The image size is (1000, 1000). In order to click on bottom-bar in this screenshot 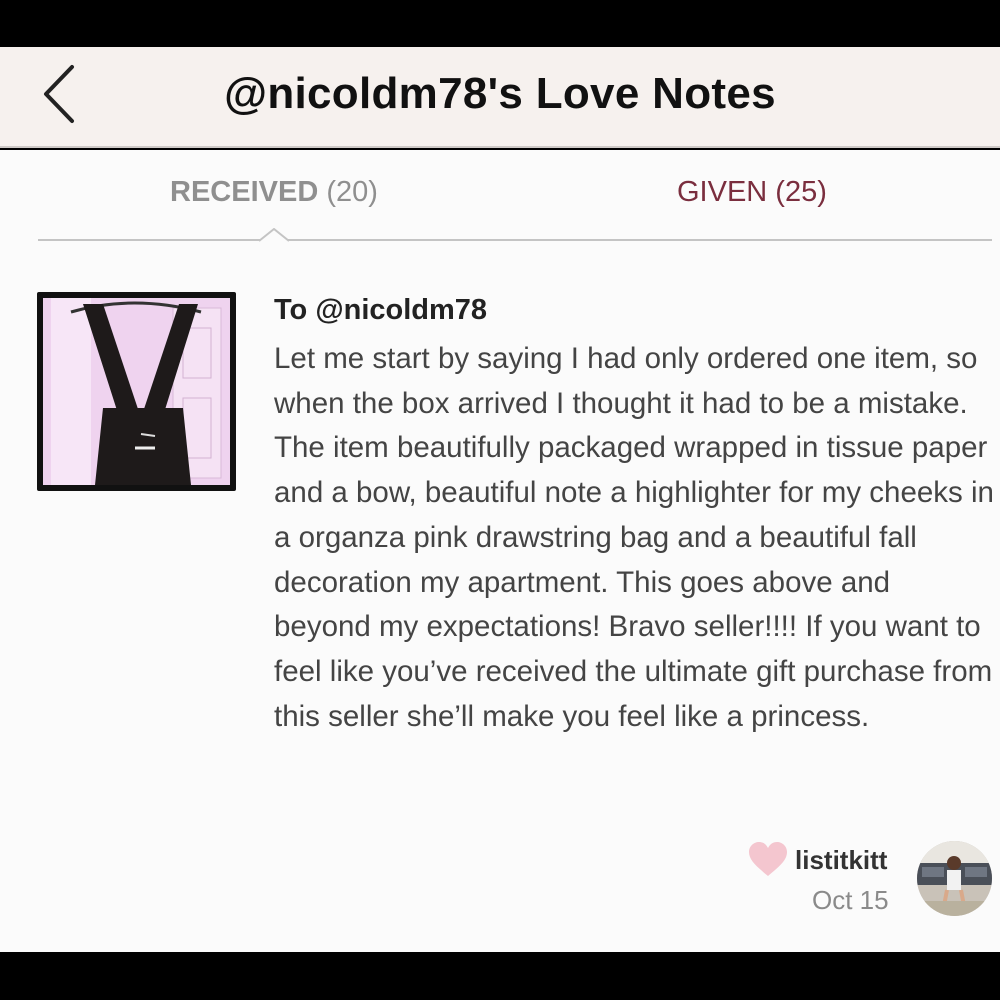, I will do `click(500, 976)`.